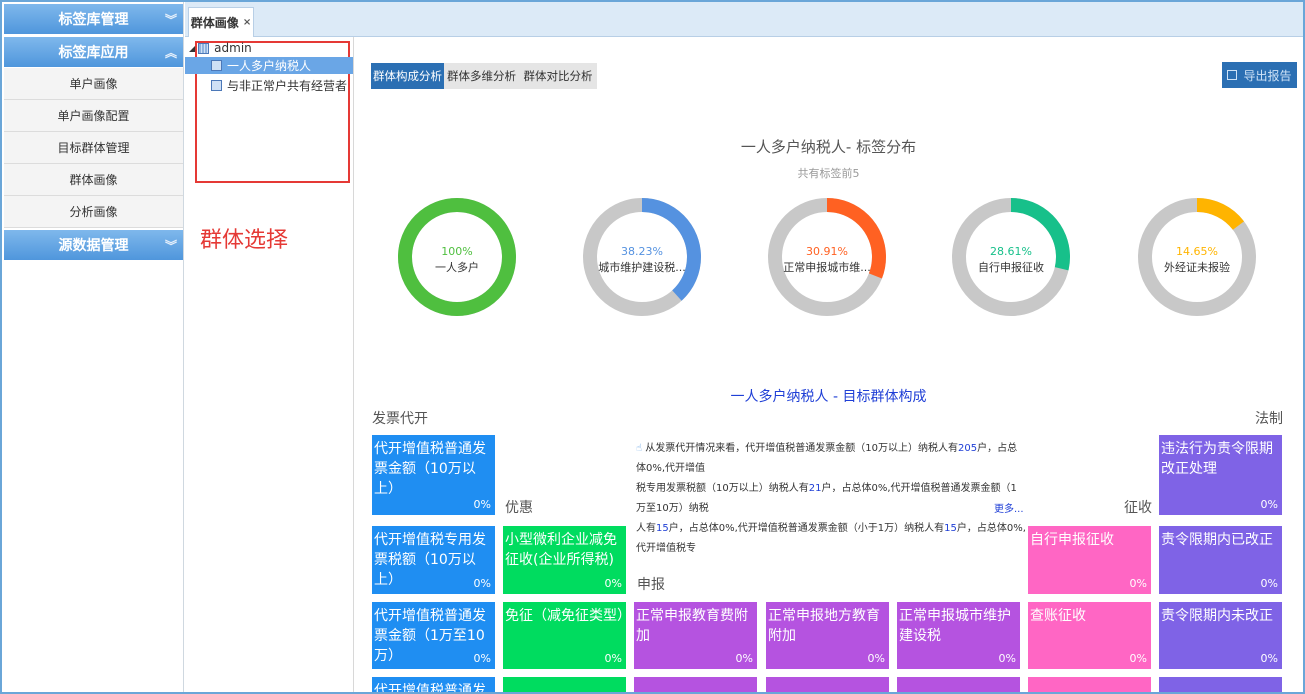  Describe the element at coordinates (247, 22) in the screenshot. I see `close-icon: ×` at that location.